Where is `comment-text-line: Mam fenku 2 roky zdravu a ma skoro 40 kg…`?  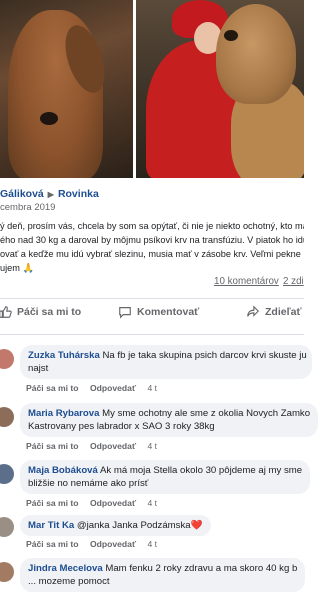
comment-text-line: Mam fenku 2 roky zdravu a ma skoro 40 kg… is located at coordinates (201, 568).